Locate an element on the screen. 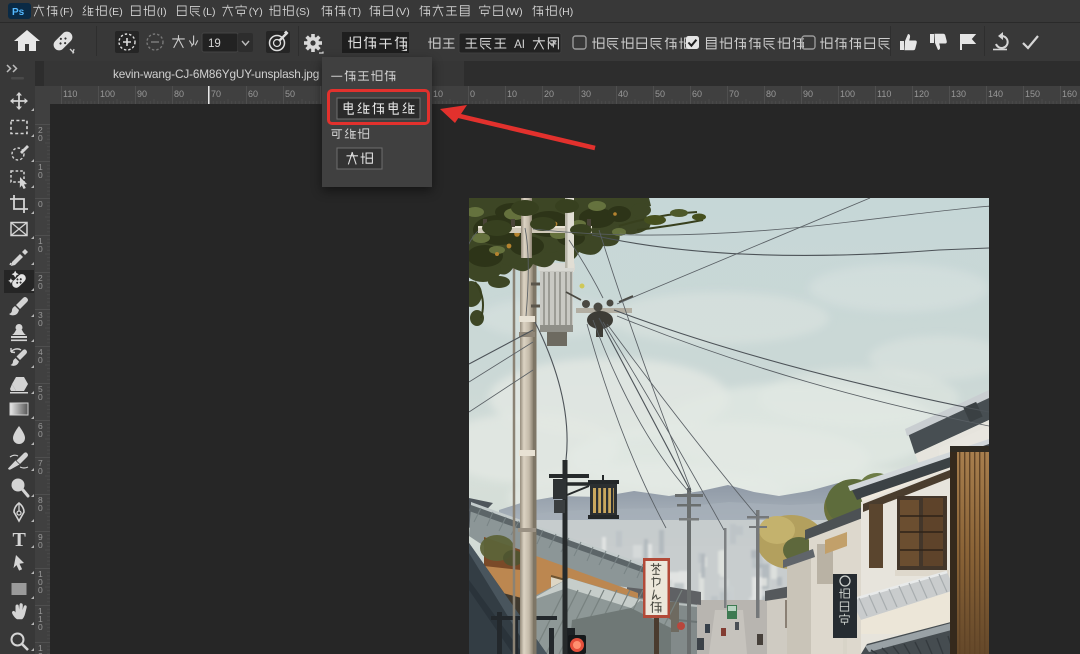 This screenshot has height=654, width=1080. svg-text: 20 is located at coordinates (549, 94).